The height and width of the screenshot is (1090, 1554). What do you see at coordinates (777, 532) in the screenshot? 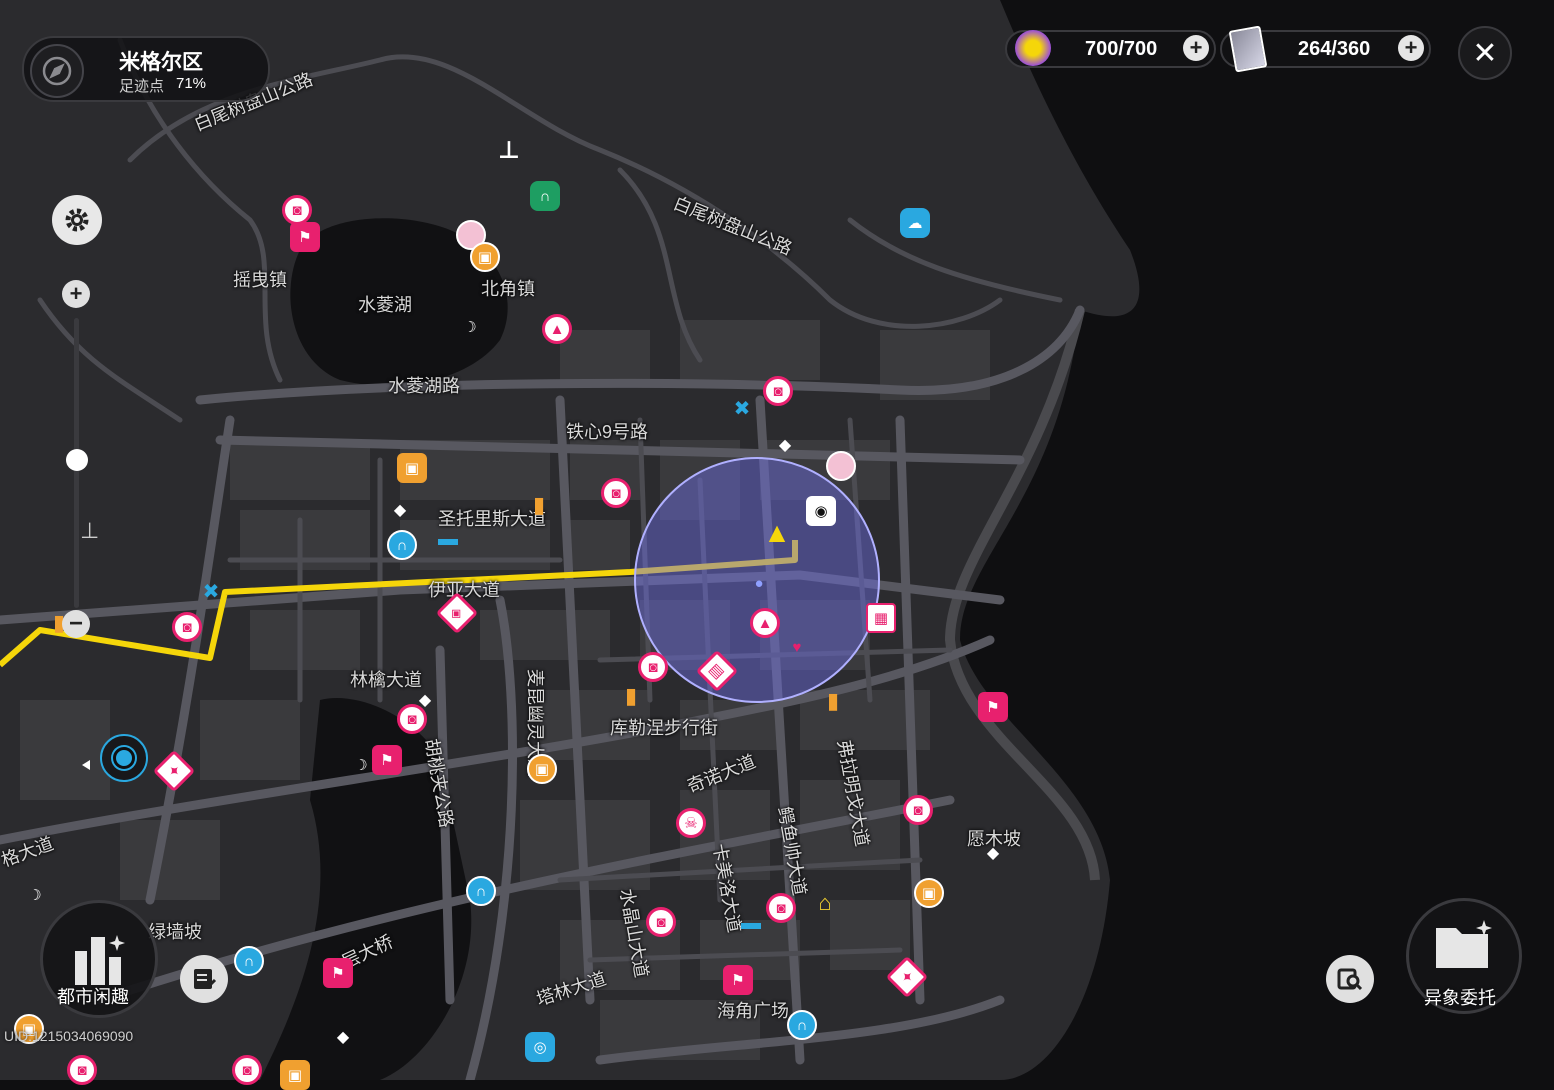
I see `player-marker-icon: ▲` at bounding box center [777, 532].